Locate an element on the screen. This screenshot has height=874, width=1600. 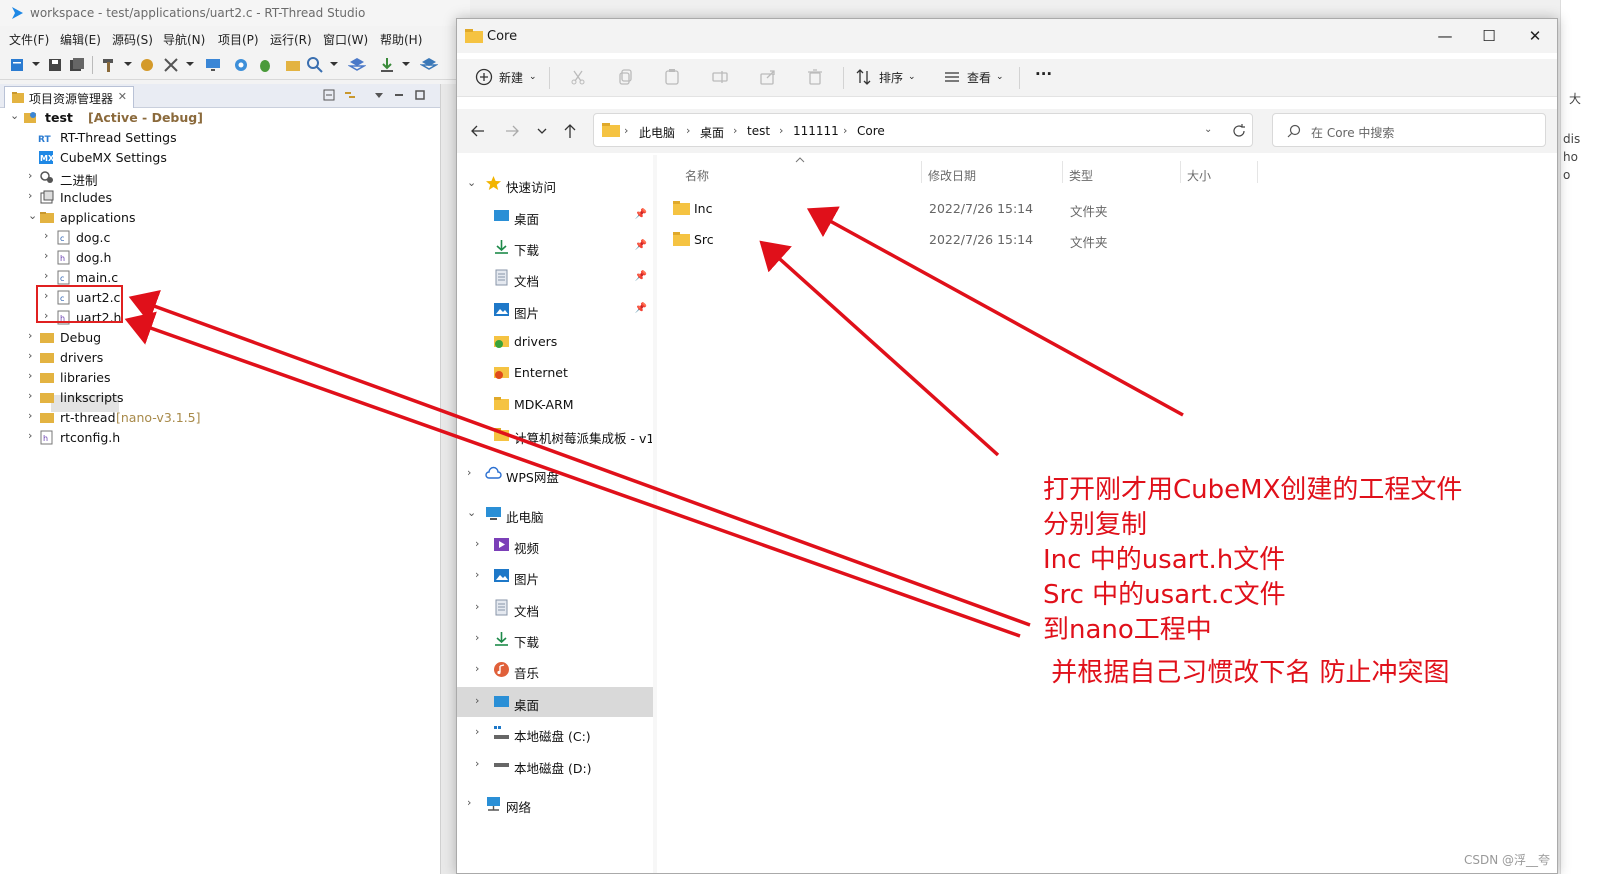
forward-arrow-icon is located at coordinates (512, 131).